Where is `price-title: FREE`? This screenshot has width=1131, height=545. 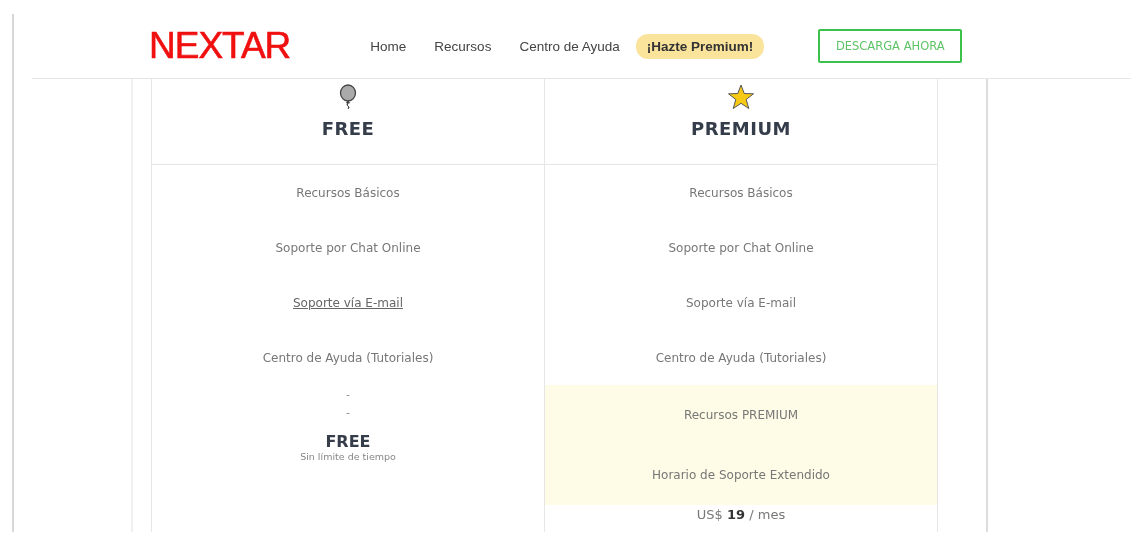
price-title: FREE is located at coordinates (348, 441).